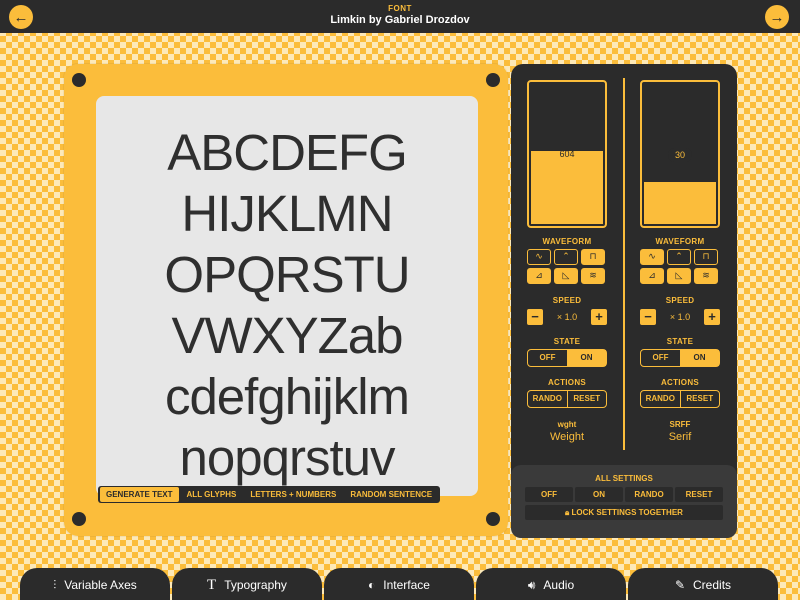  What do you see at coordinates (627, 512) in the screenshot?
I see `lock-settings-label: LOCK SETTINGS TOGETHER` at bounding box center [627, 512].